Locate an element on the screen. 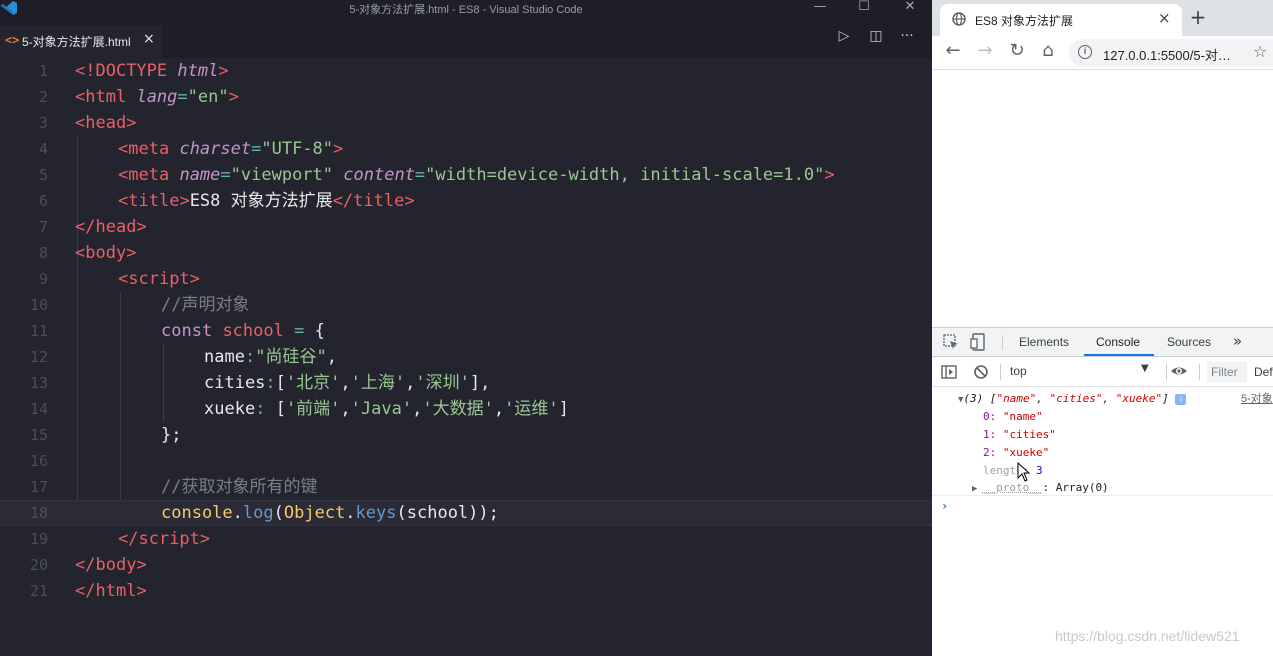 The width and height of the screenshot is (1273, 656). editor-tab: <> 5-对象方法扩展.html × is located at coordinates (81, 42).